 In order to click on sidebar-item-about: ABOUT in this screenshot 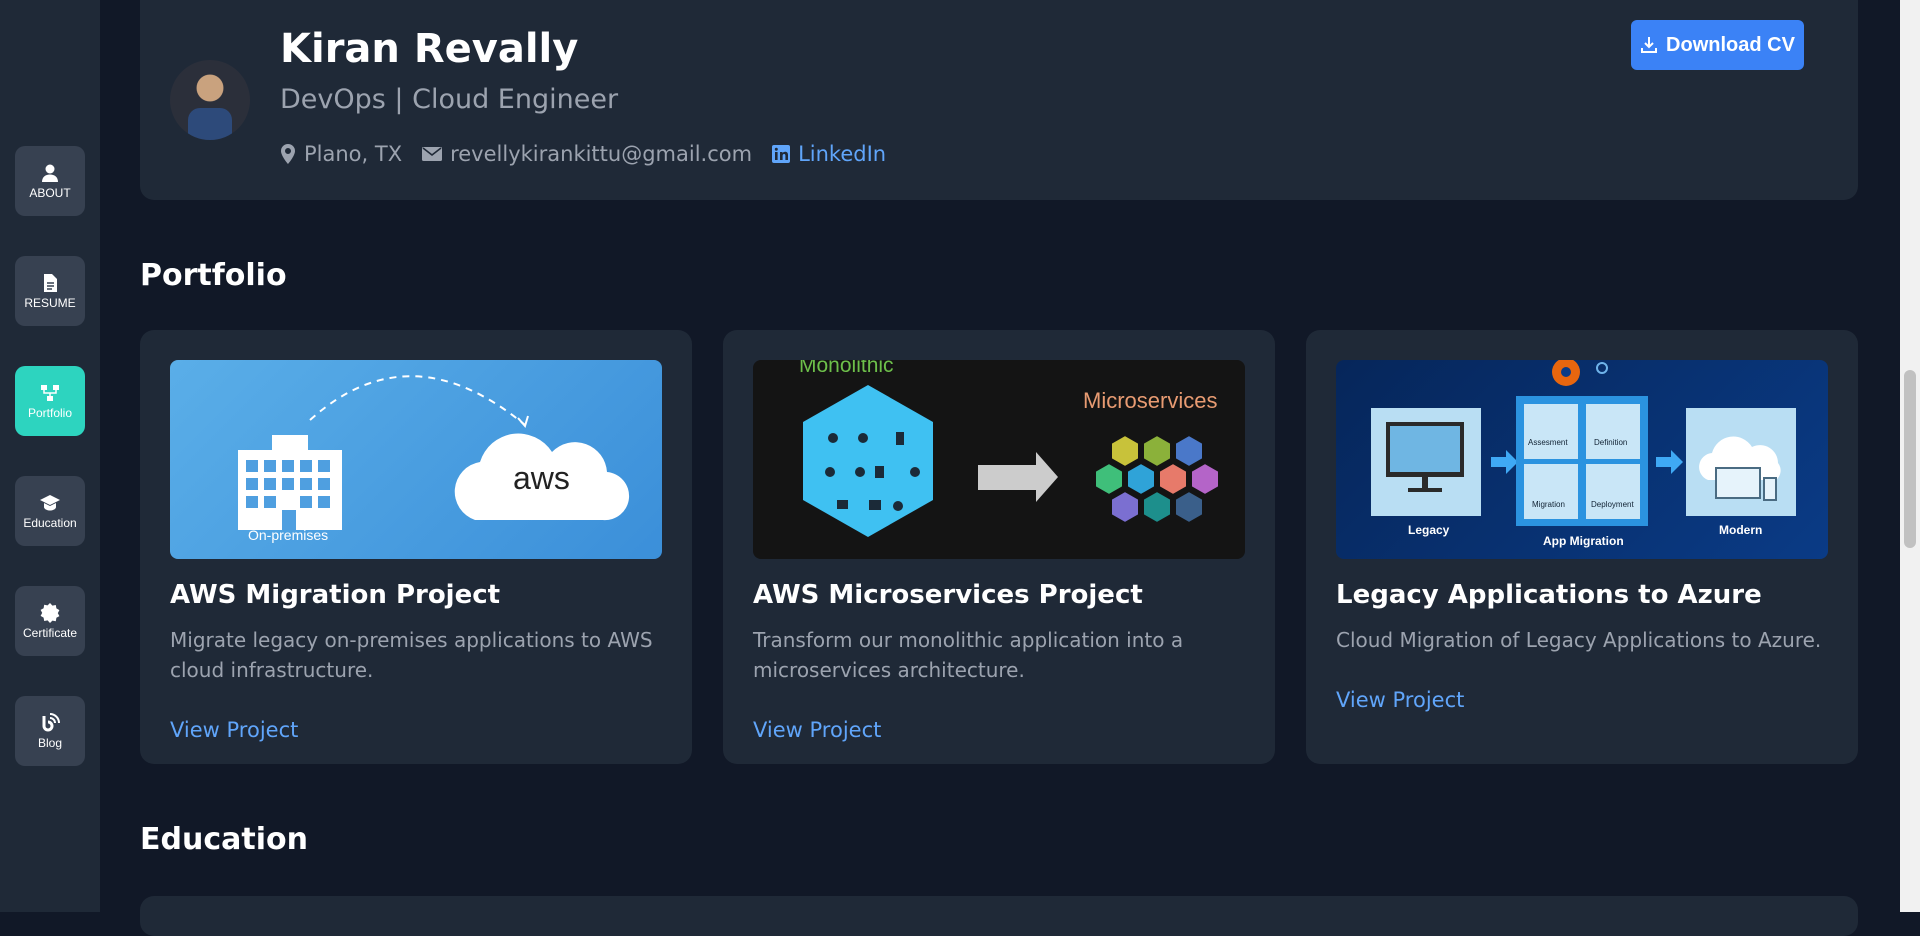, I will do `click(50, 181)`.